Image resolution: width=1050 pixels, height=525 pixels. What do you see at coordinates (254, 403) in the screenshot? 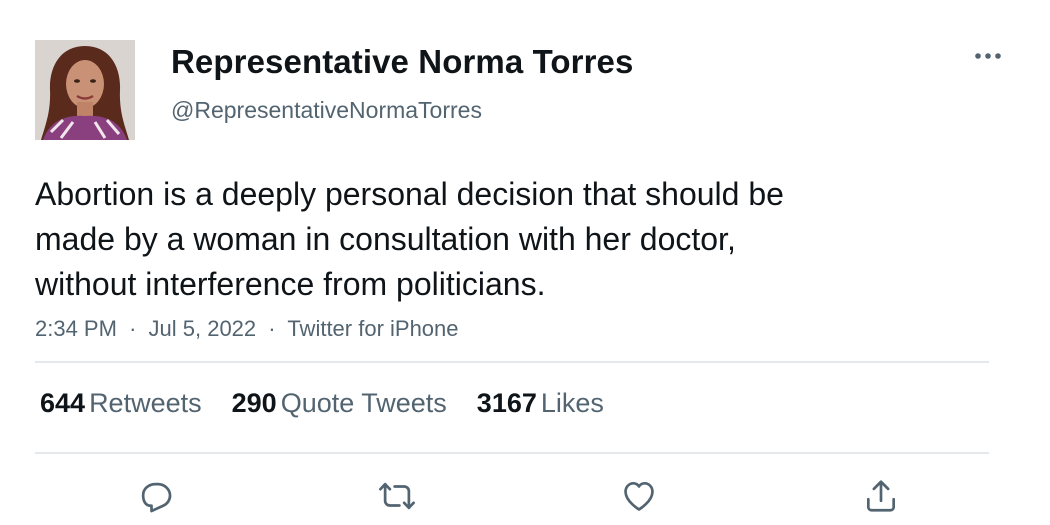
I see `quote-tweets-count: 290` at bounding box center [254, 403].